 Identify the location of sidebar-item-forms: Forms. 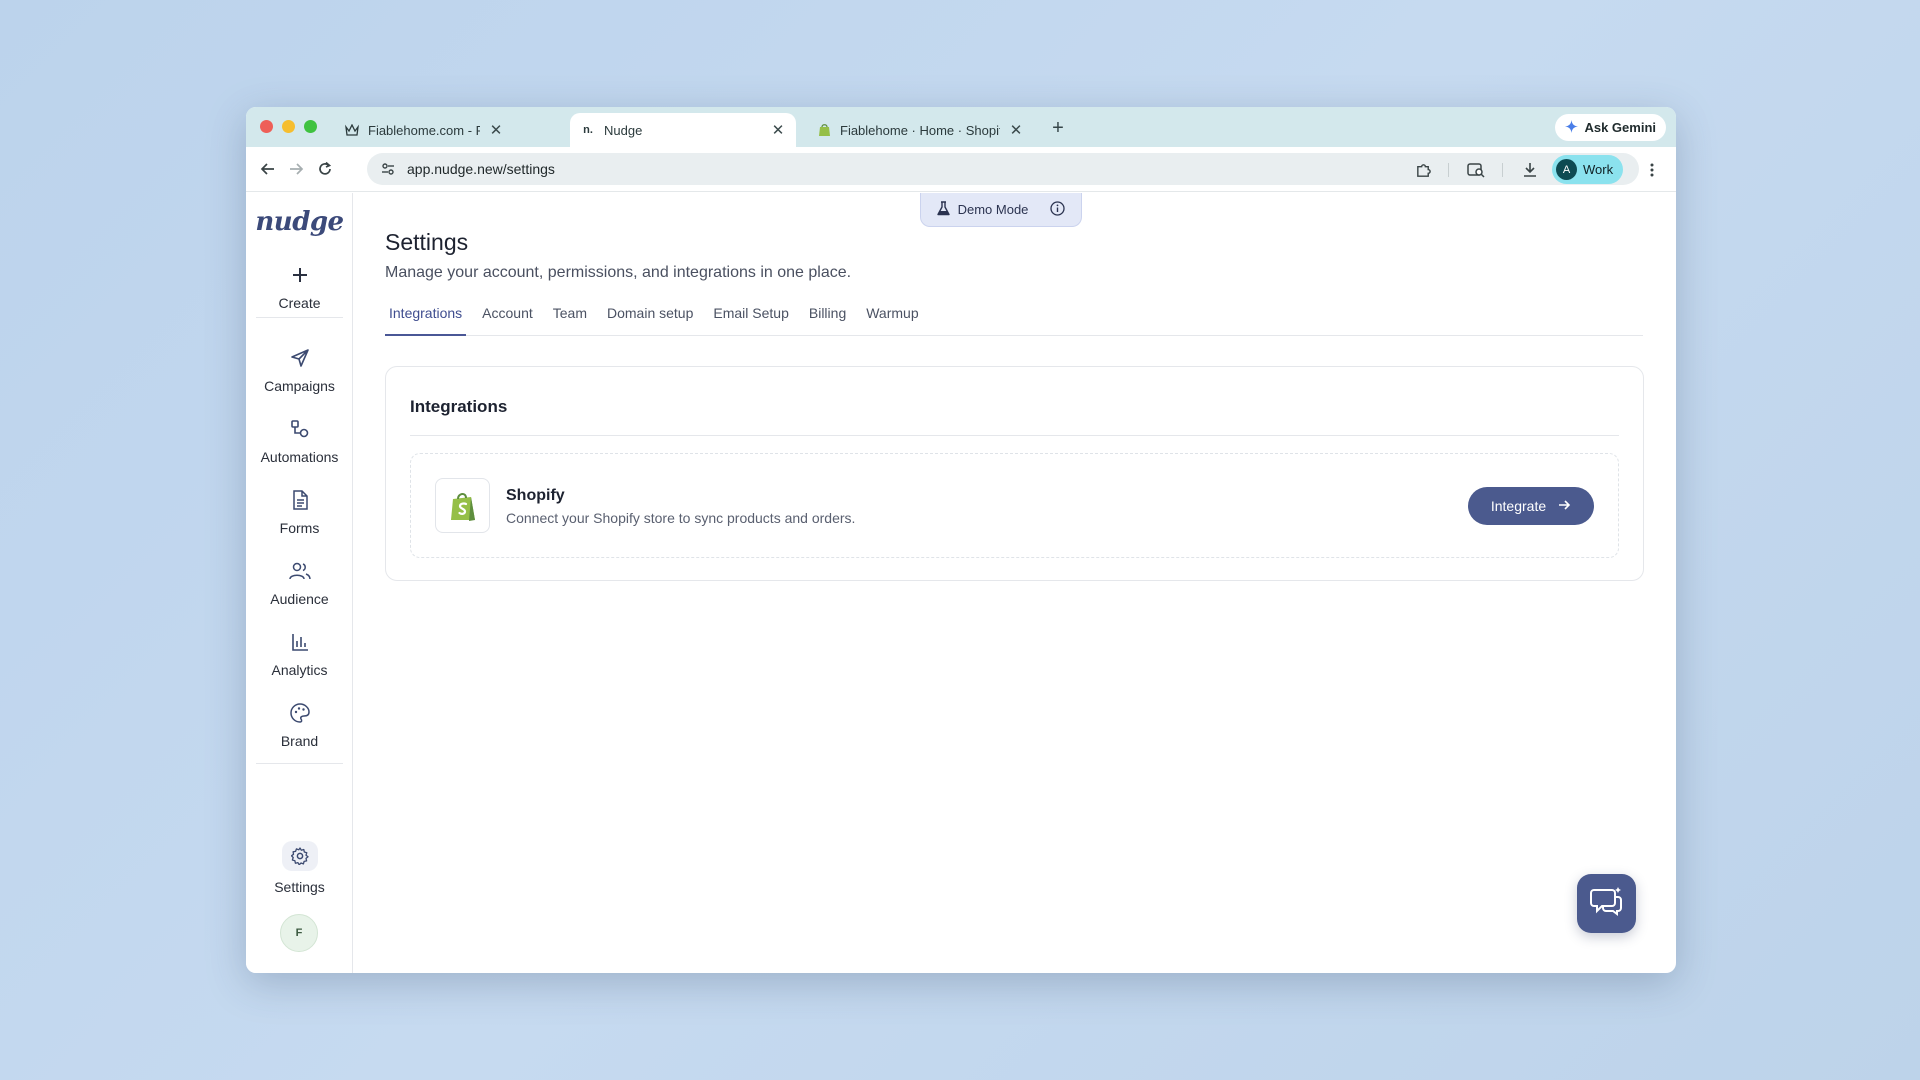
(299, 512).